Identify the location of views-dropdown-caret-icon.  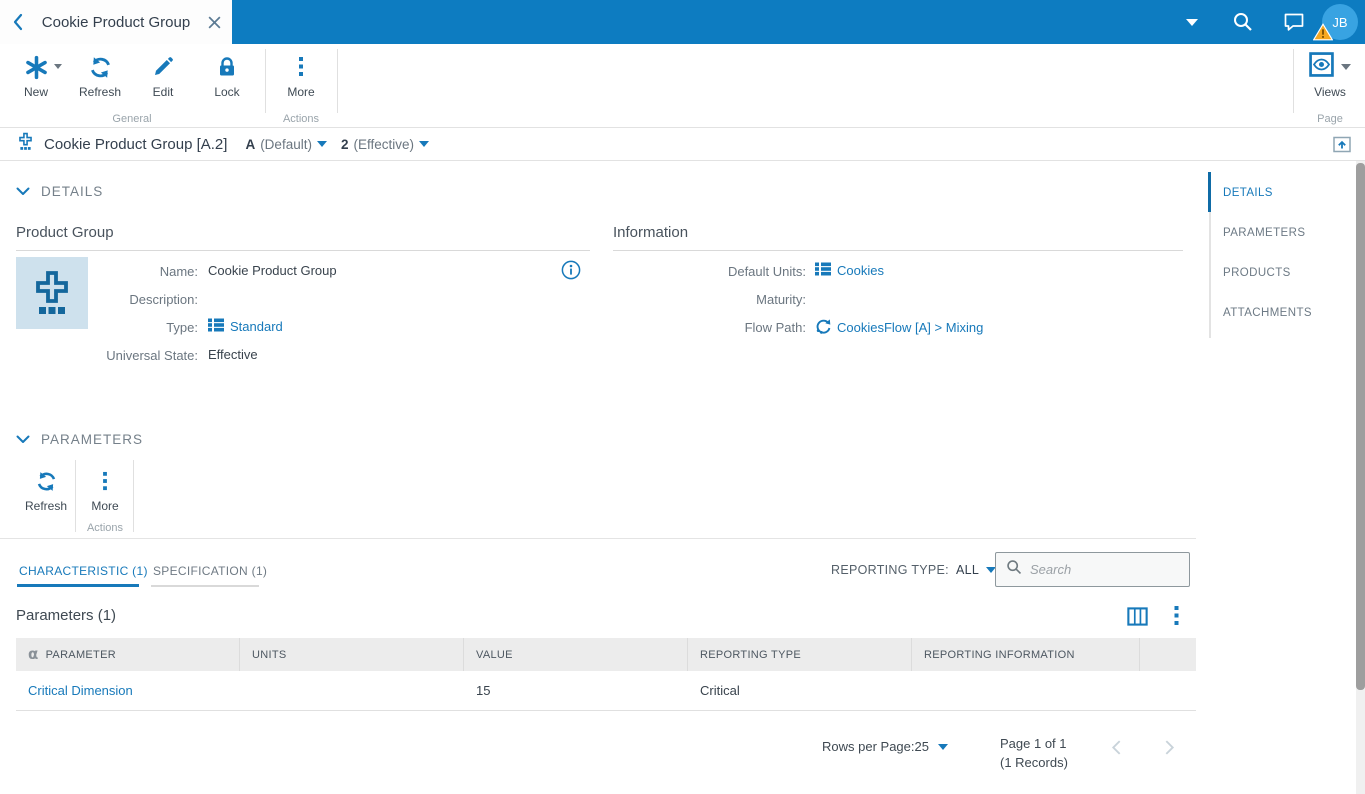
(1346, 67).